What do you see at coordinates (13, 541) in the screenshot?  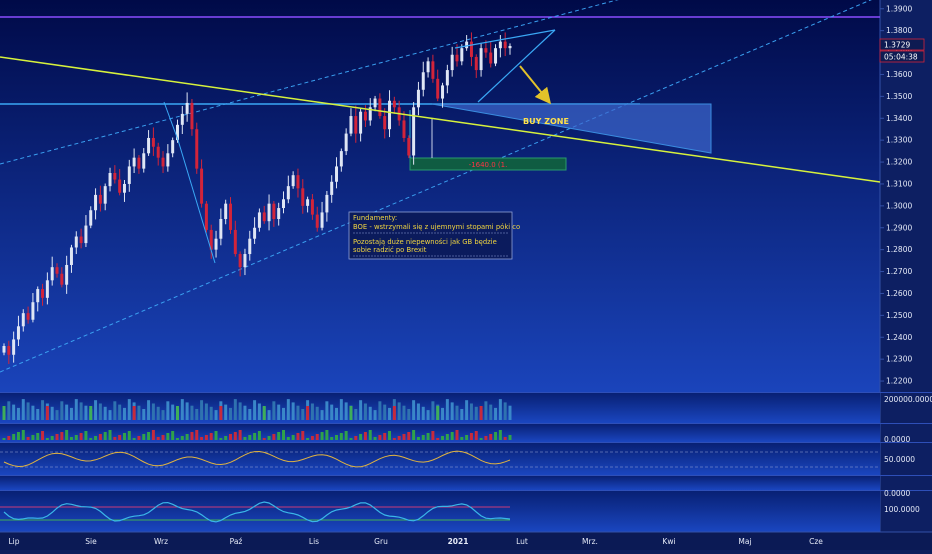 I see `time-axis-label: Lip` at bounding box center [13, 541].